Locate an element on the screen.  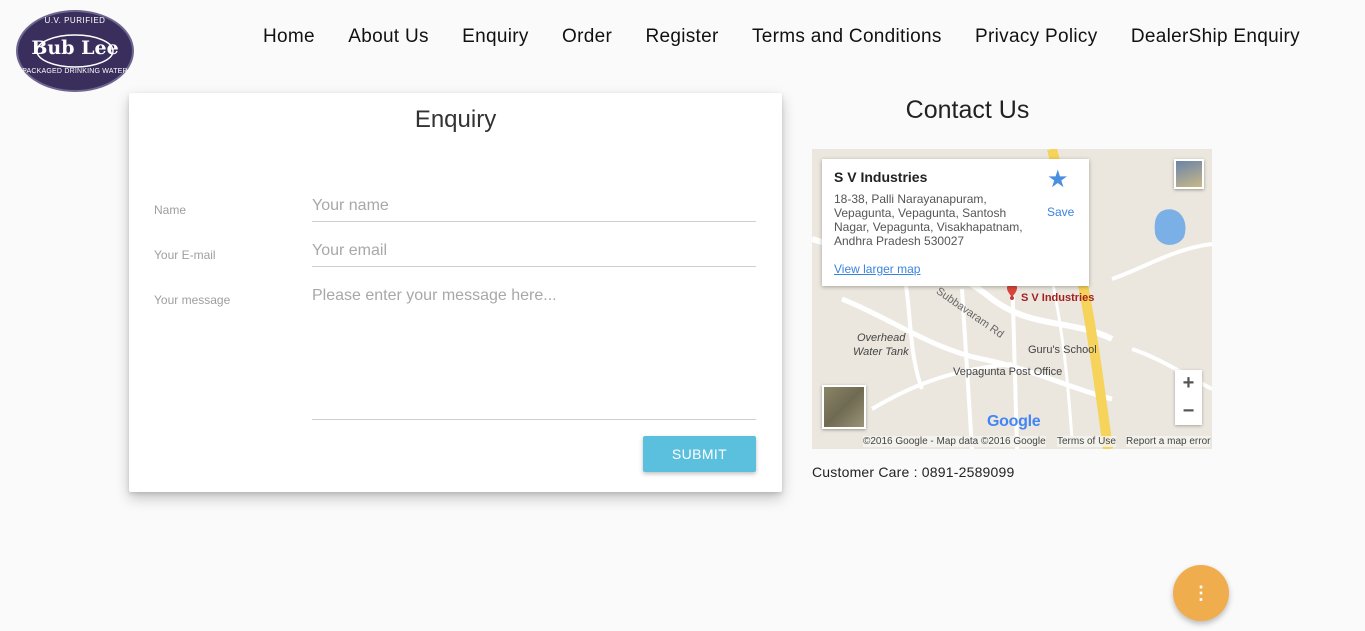
name-label: Name is located at coordinates (170, 210).